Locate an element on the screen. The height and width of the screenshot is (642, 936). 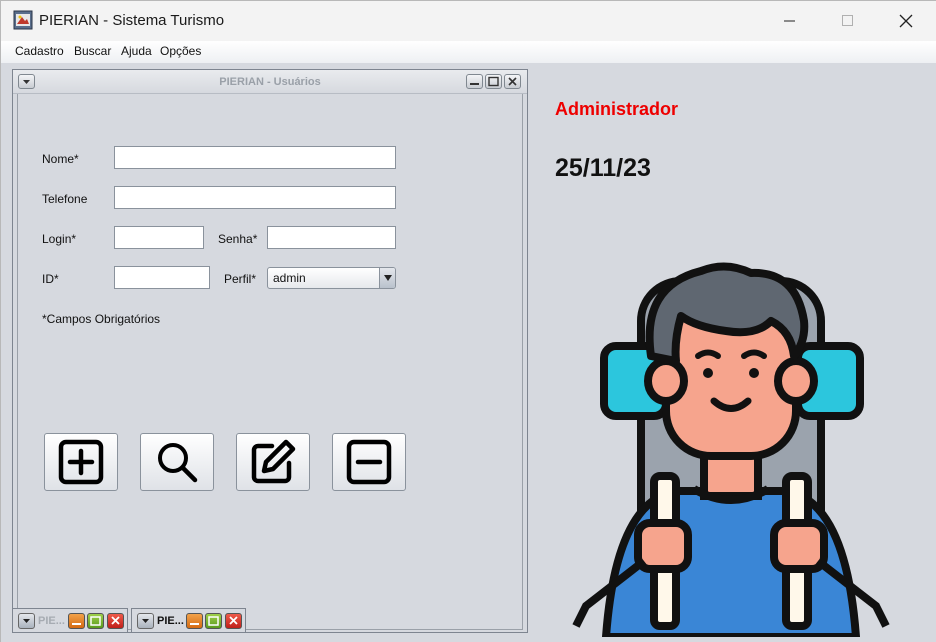
search-user-button is located at coordinates (177, 462).